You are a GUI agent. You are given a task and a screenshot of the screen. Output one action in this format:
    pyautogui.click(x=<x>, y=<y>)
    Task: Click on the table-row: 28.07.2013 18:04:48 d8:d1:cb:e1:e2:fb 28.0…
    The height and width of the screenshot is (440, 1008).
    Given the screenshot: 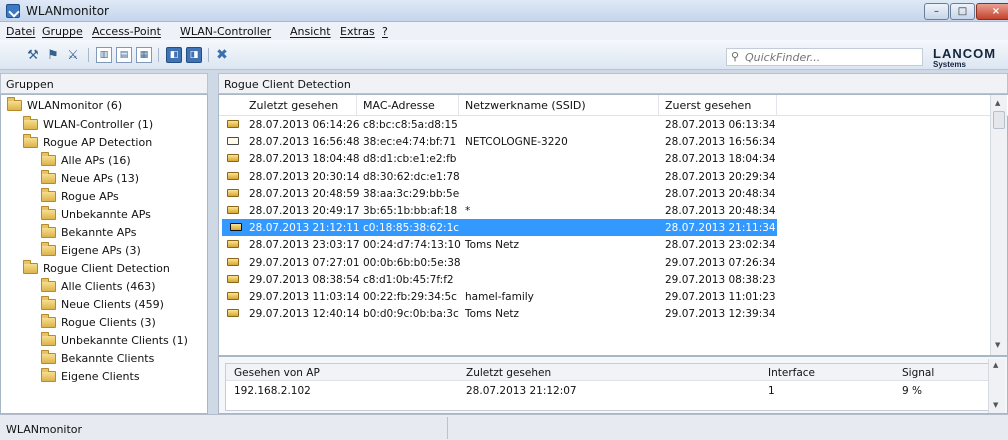 What is the action you would take?
    pyautogui.click(x=613, y=158)
    